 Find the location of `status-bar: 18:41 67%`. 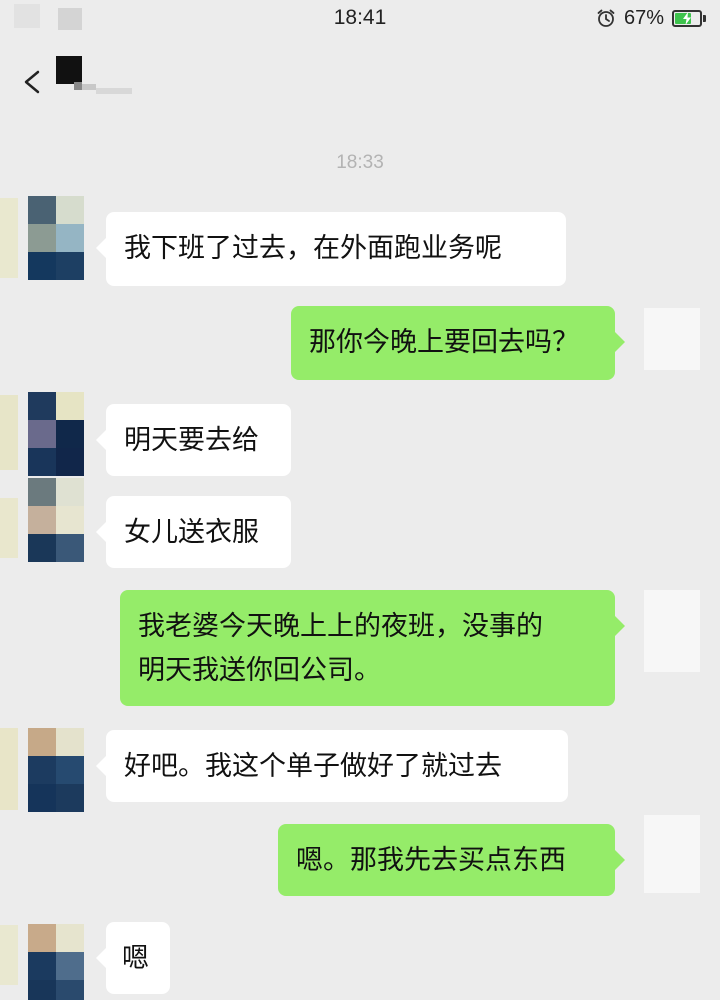

status-bar: 18:41 67% is located at coordinates (360, 19).